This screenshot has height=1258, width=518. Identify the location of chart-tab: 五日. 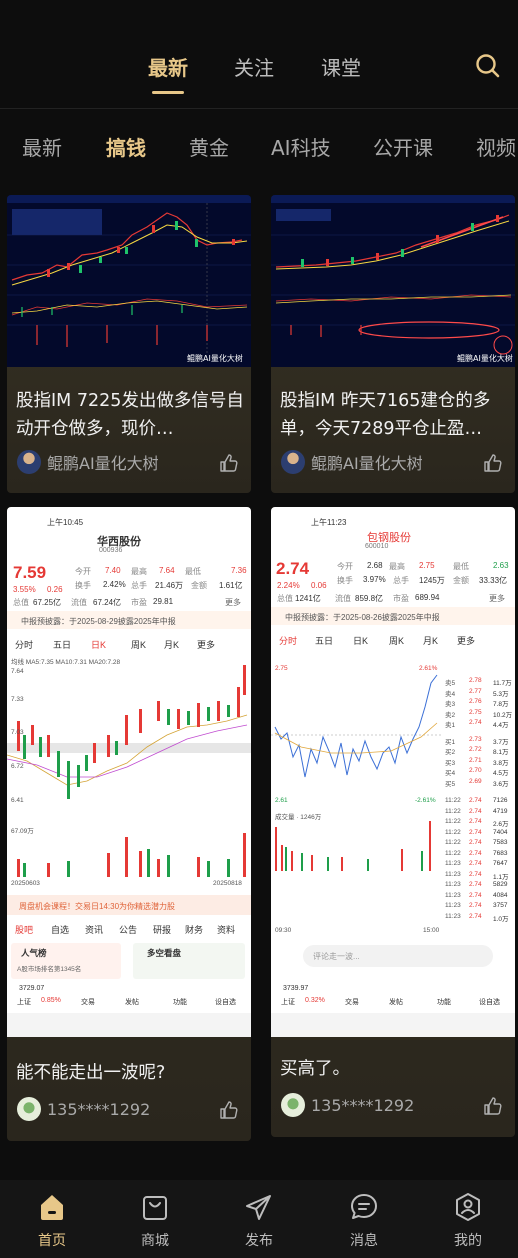
(324, 641).